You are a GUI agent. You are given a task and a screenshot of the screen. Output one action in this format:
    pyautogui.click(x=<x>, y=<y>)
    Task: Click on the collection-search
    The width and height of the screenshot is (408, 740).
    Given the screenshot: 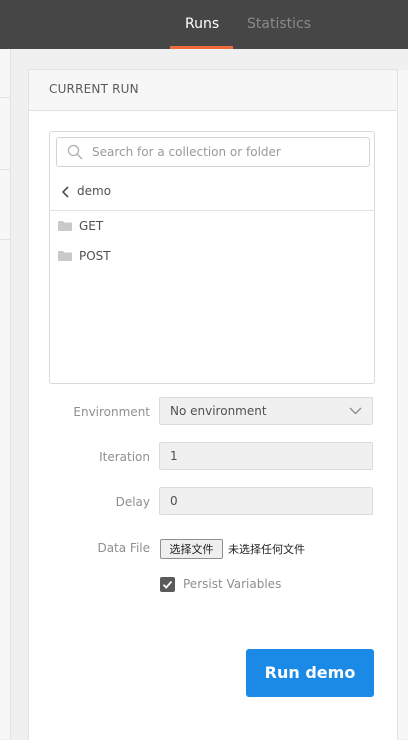 What is the action you would take?
    pyautogui.click(x=213, y=152)
    